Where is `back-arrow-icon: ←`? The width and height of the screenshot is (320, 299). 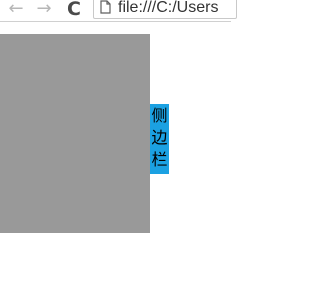
back-arrow-icon: ← is located at coordinates (16, 10).